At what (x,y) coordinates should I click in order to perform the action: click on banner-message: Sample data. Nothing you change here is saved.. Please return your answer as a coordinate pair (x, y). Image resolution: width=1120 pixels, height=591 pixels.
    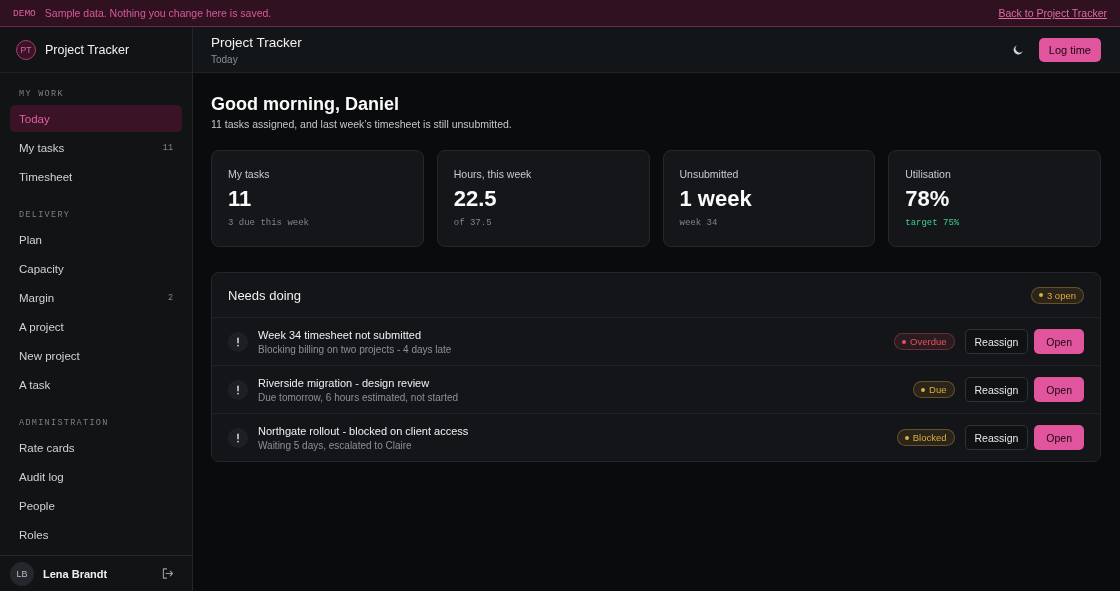
    Looking at the image, I should click on (158, 13).